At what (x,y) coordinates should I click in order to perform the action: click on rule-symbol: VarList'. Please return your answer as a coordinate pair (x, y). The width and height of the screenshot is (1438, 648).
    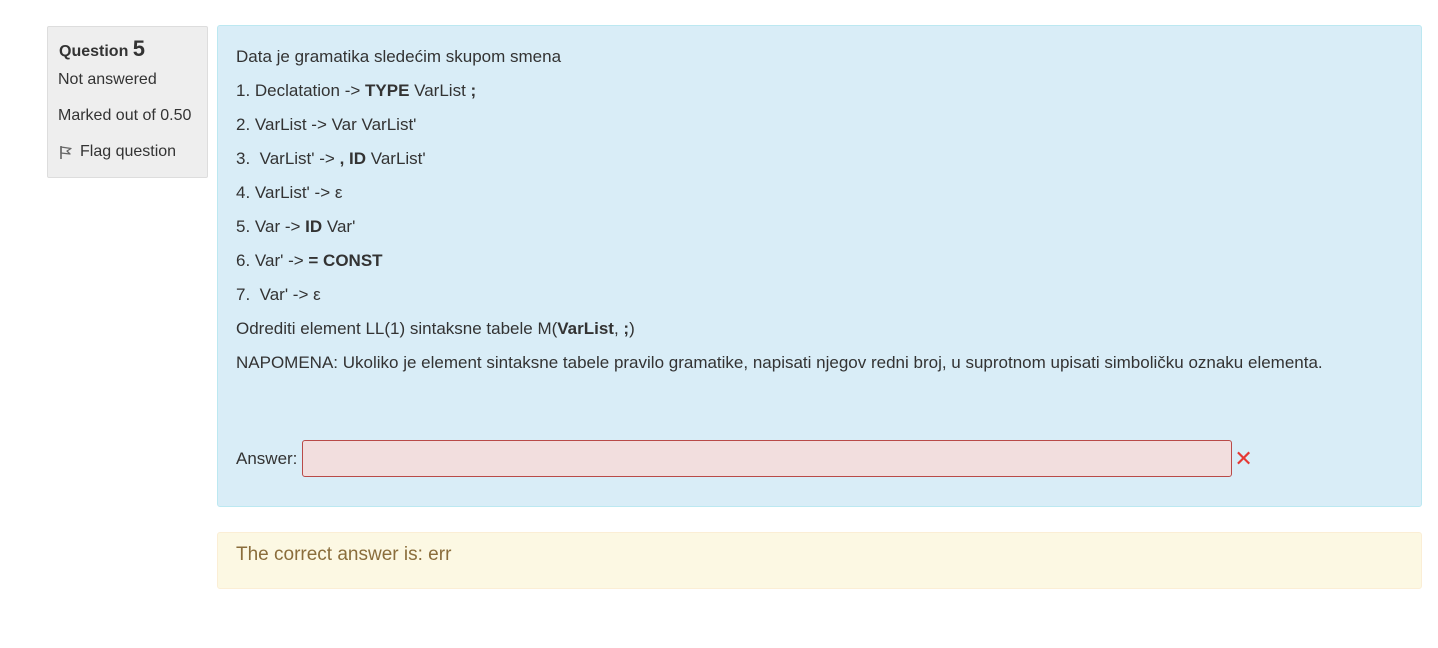
    Looking at the image, I should click on (396, 158).